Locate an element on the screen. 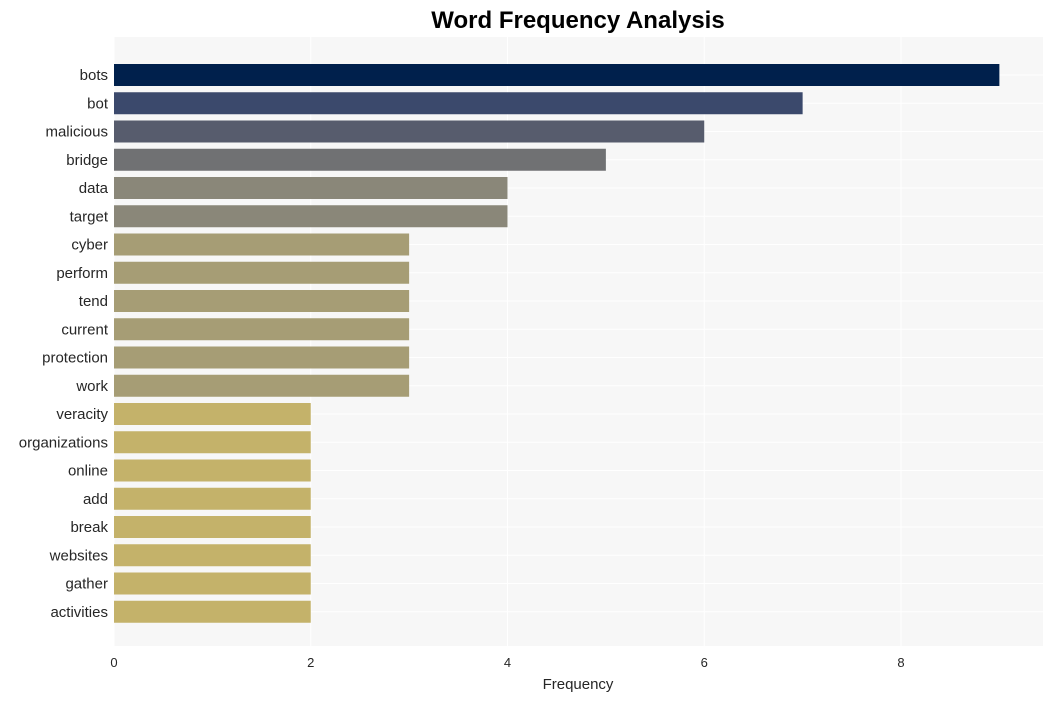 This screenshot has width=1053, height=701. x-tick-label: 6 is located at coordinates (704, 662).